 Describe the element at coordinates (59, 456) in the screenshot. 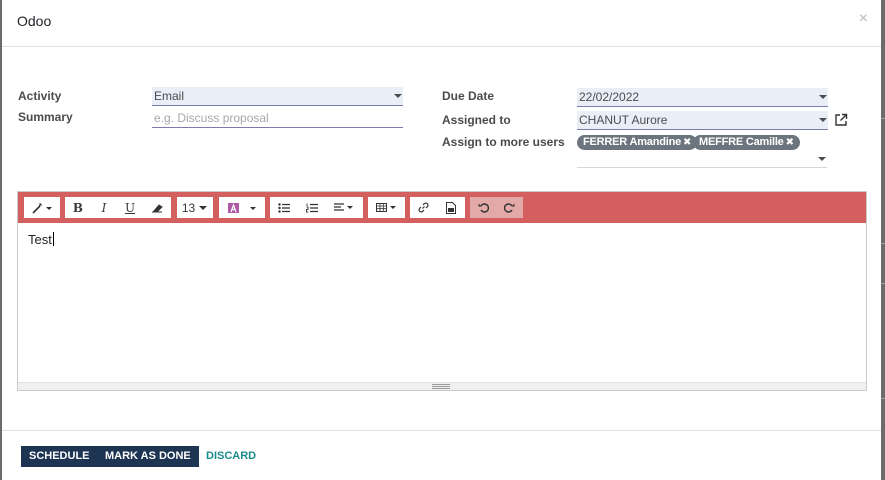

I see `schedule-button: SCHEDULE` at that location.